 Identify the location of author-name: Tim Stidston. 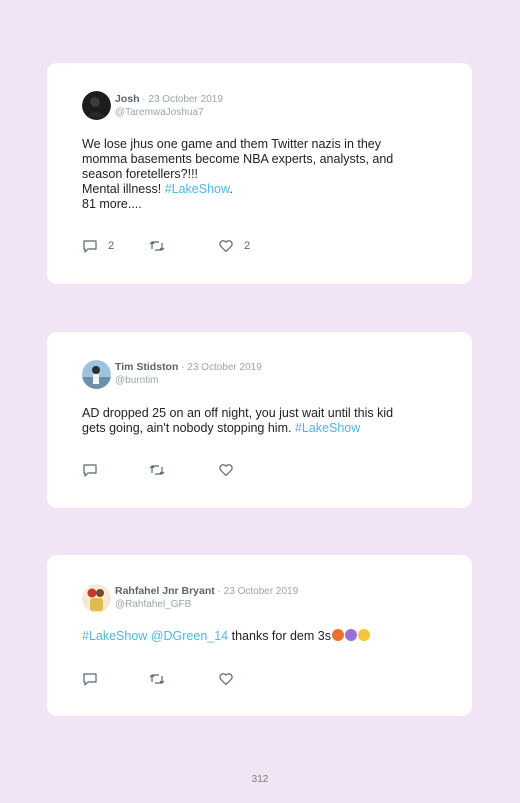
(146, 367).